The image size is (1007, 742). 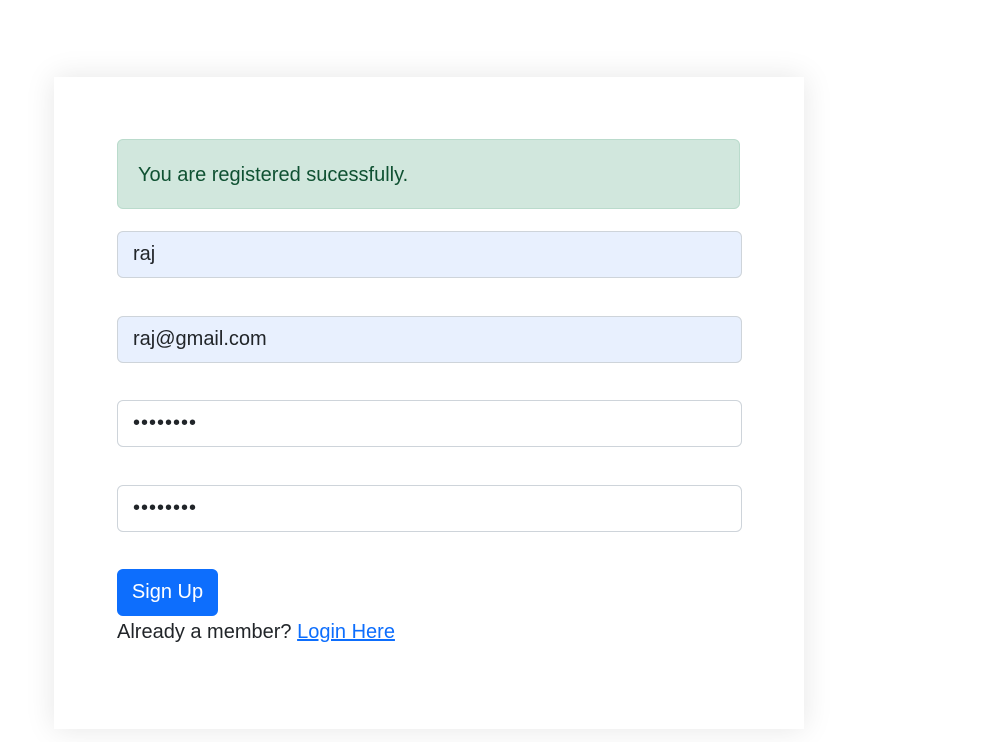 What do you see at coordinates (429, 254) in the screenshot?
I see `name-field` at bounding box center [429, 254].